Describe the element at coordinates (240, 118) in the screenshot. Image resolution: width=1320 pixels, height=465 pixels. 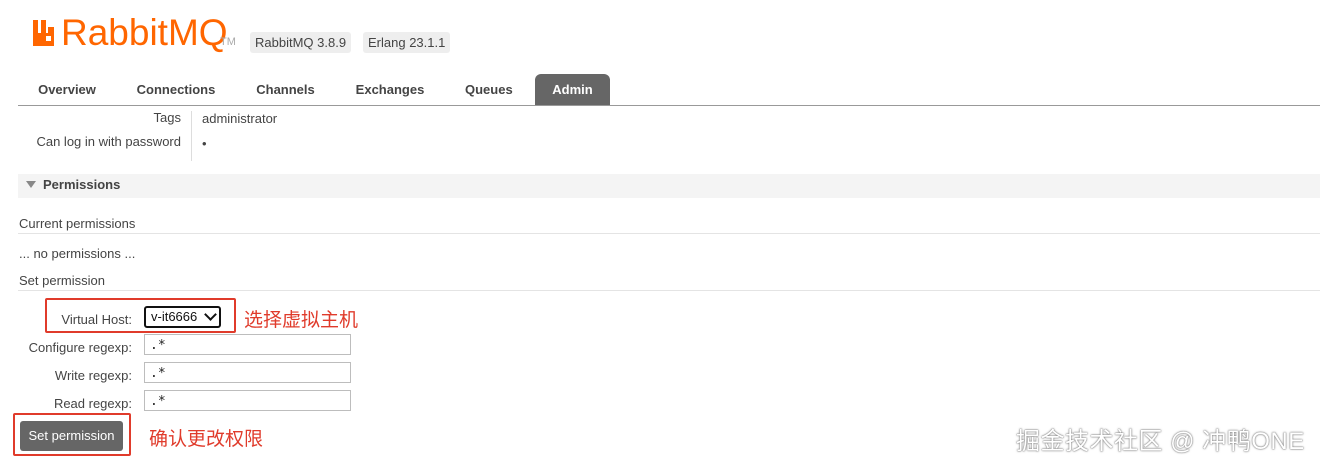
I see `tags-value: administrator` at that location.